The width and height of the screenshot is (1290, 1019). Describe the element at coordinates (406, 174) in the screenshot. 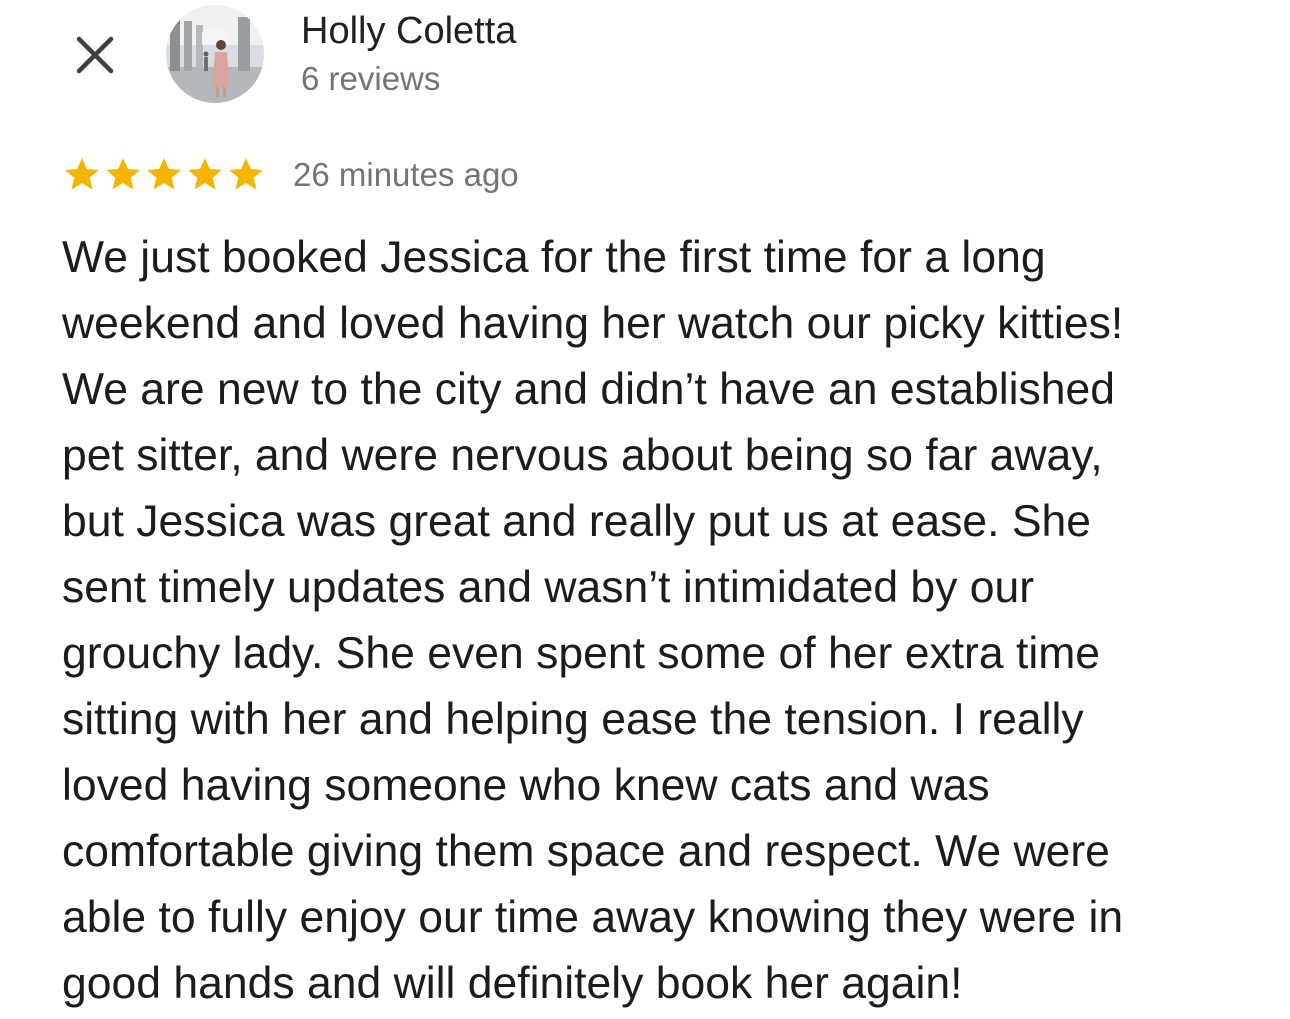

I see `review-timestamp: 26 minutes ago` at that location.